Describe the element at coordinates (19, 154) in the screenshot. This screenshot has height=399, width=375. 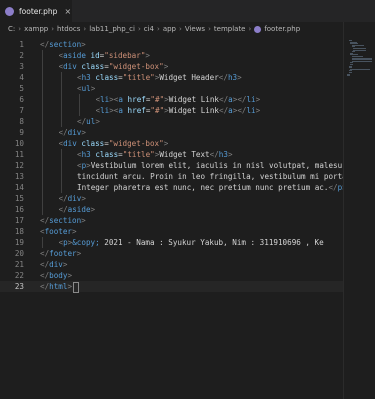
I see `line-number: 11` at that location.